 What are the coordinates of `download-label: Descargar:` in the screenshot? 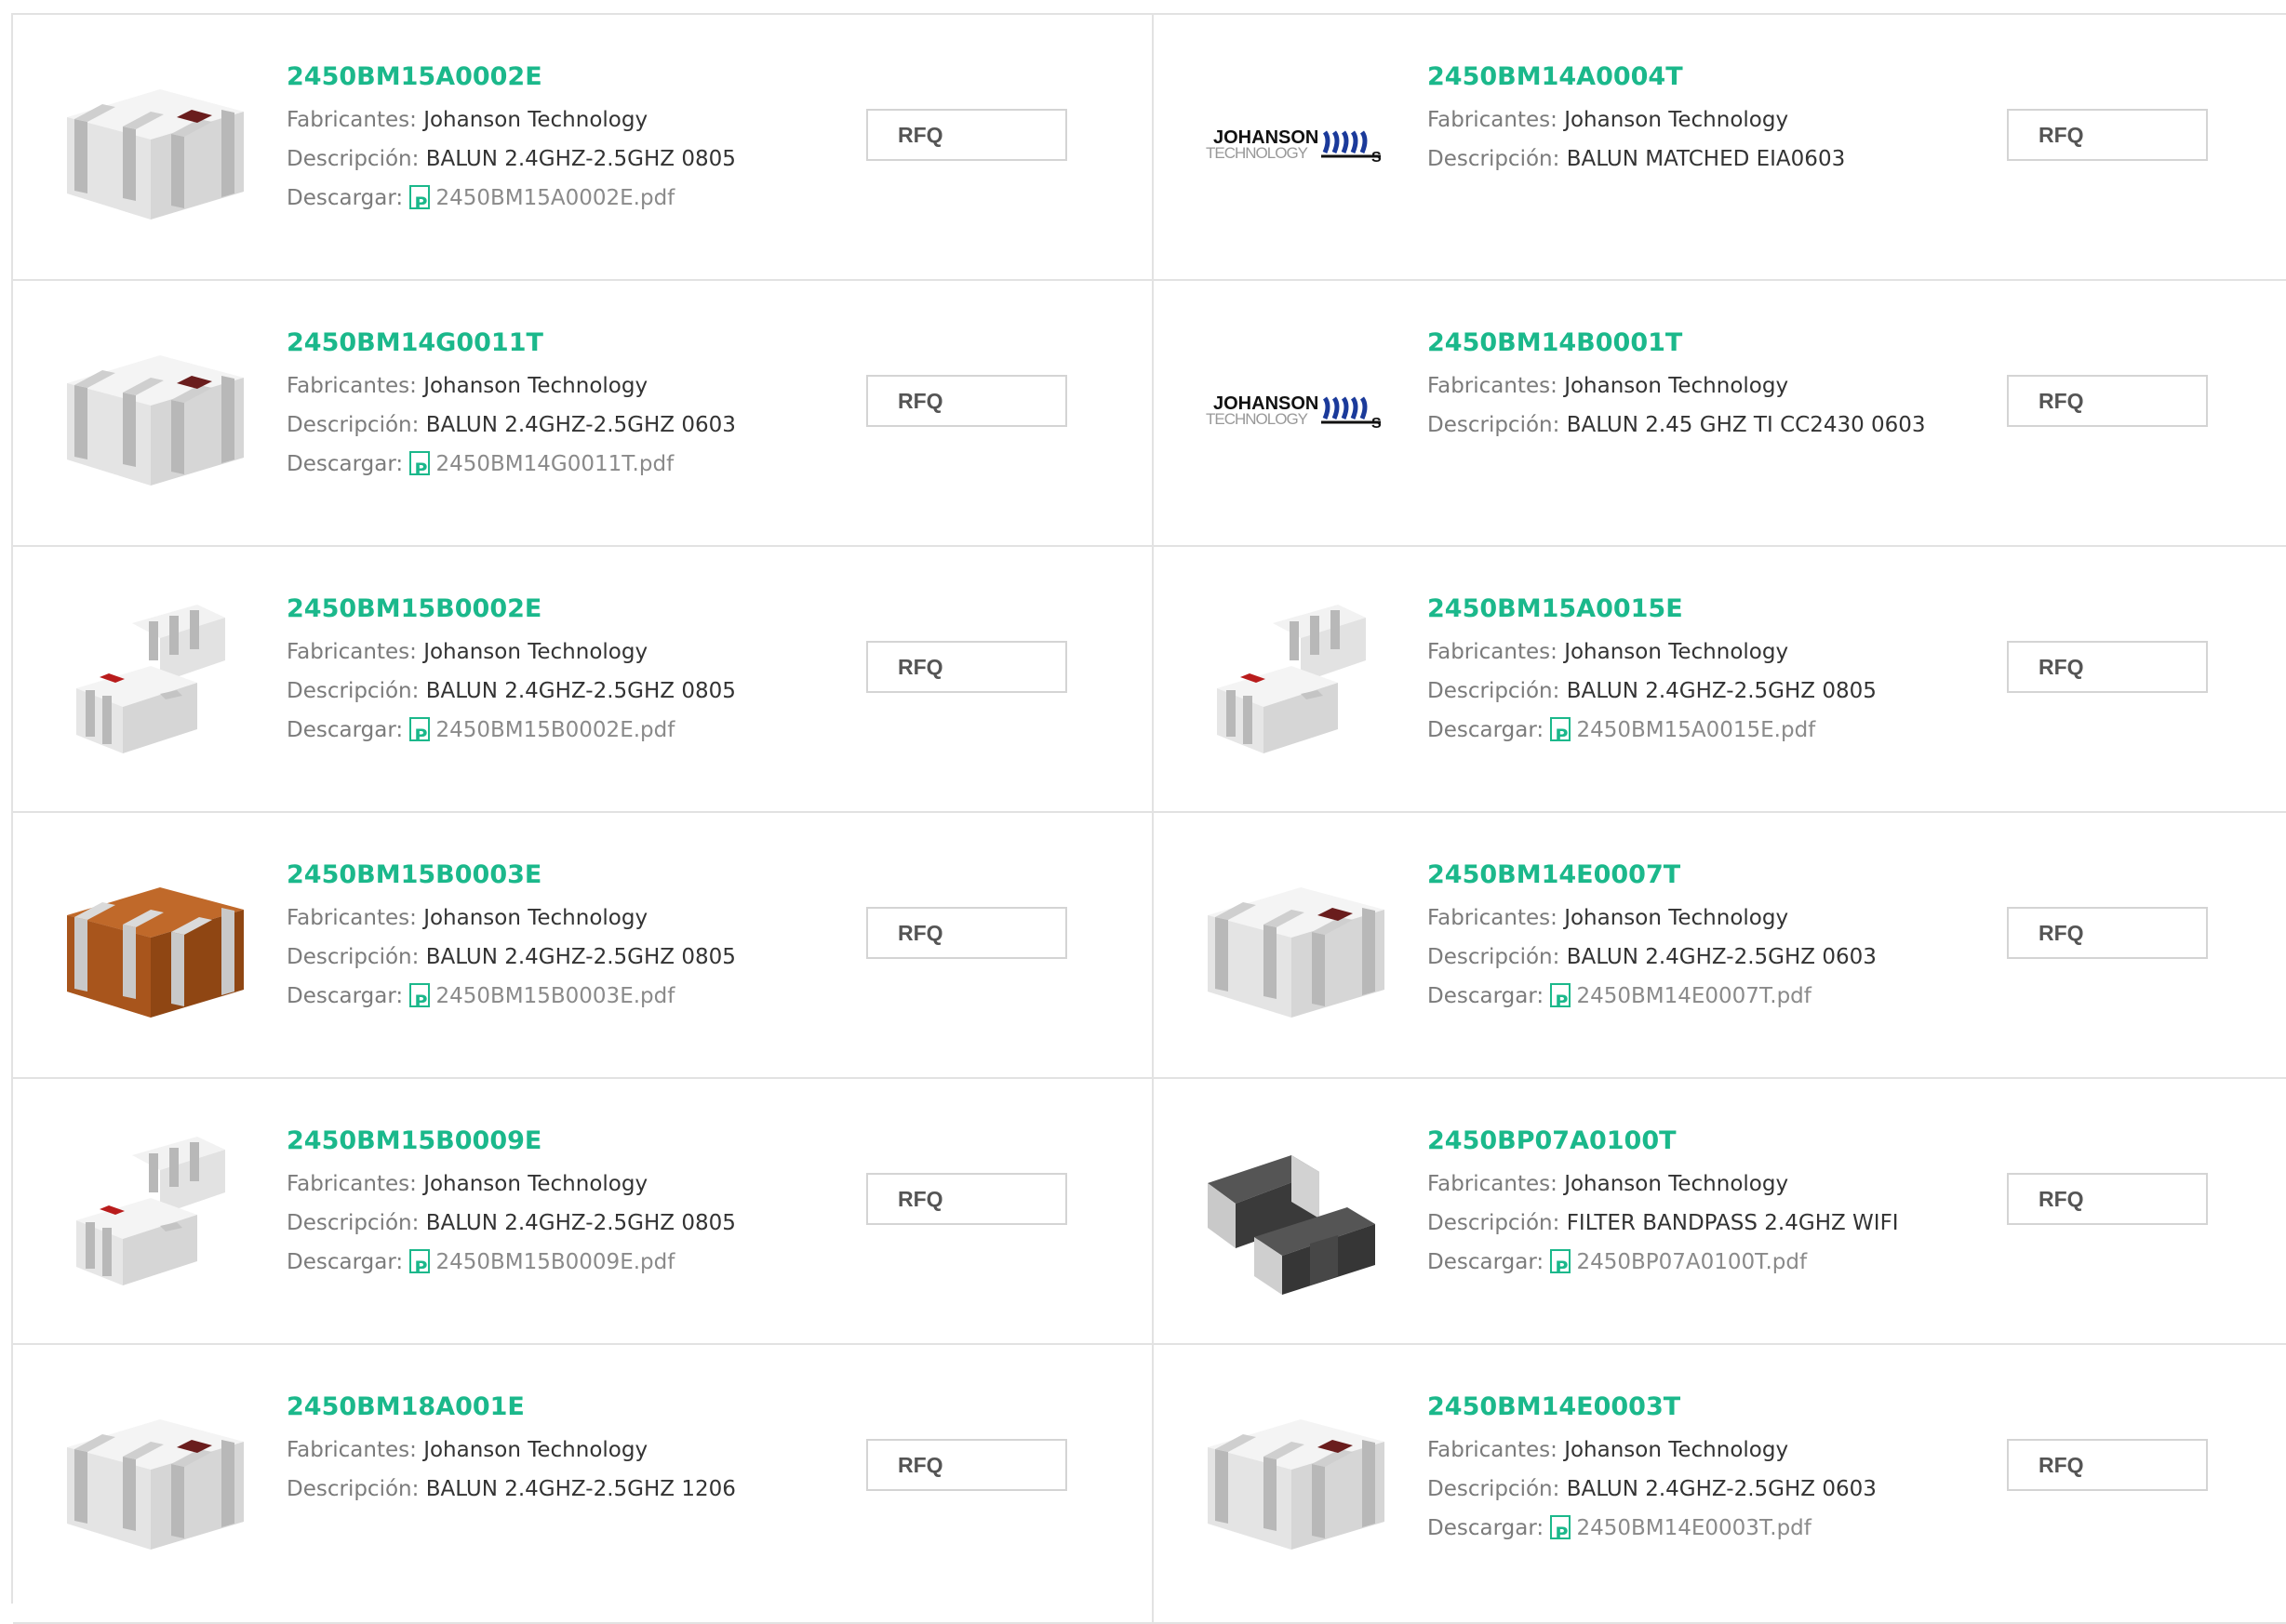 It's located at (346, 730).